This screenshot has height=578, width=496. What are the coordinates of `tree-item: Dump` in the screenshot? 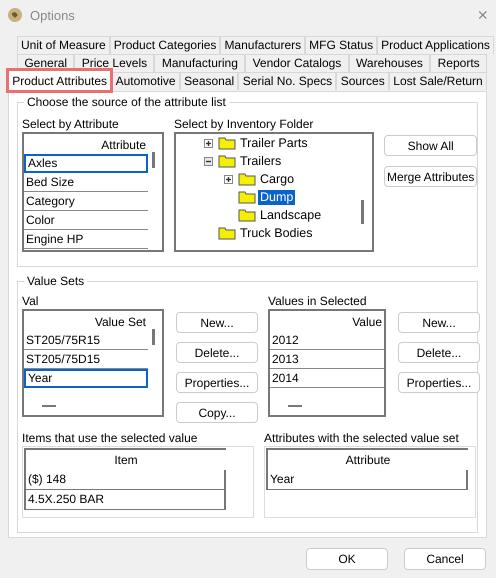 It's located at (277, 197).